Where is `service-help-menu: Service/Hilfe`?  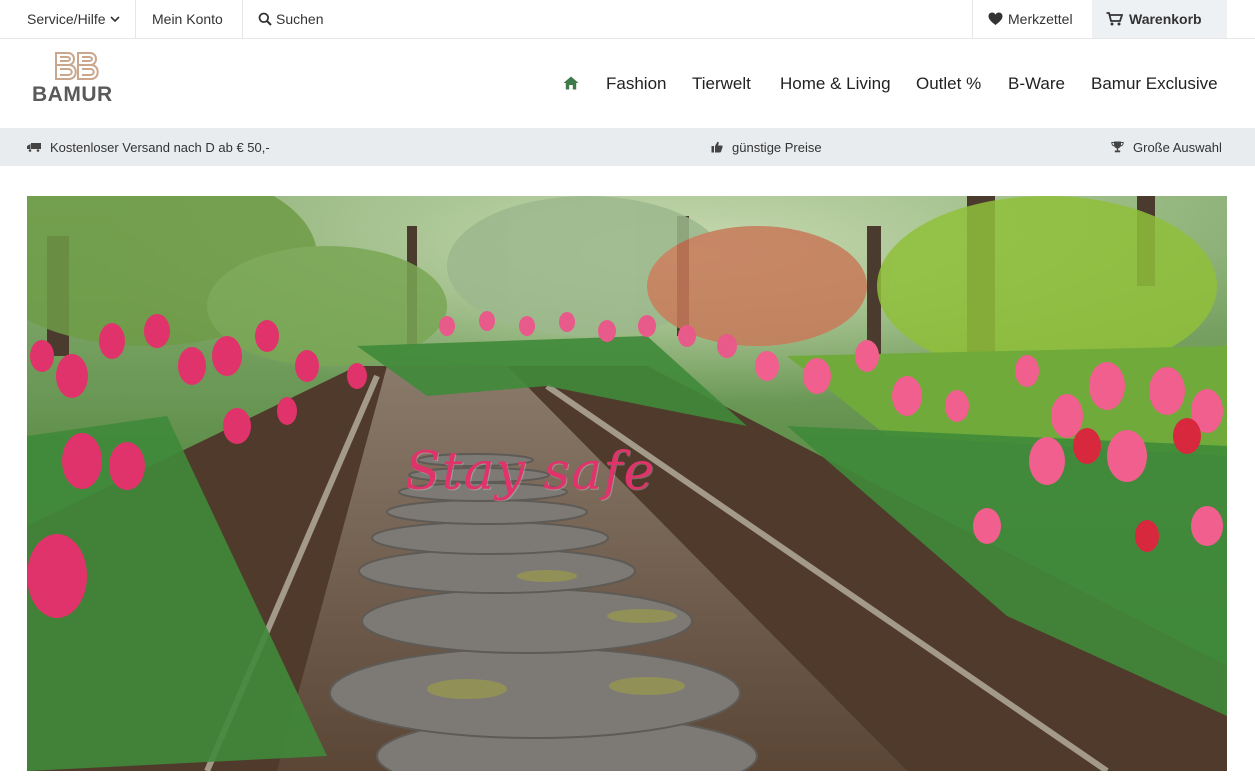
service-help-menu: Service/Hilfe is located at coordinates (73, 19).